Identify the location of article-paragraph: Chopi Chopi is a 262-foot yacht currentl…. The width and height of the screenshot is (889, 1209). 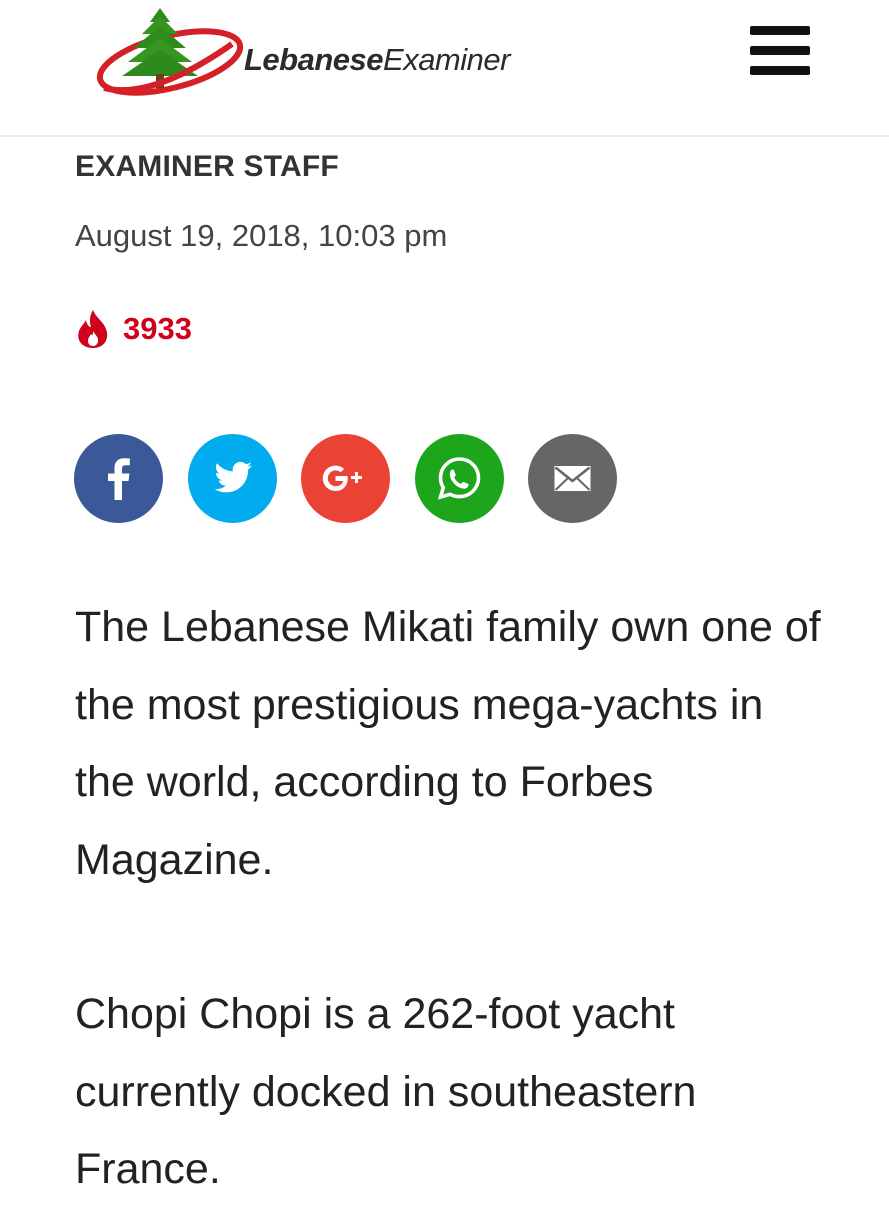
(386, 1091).